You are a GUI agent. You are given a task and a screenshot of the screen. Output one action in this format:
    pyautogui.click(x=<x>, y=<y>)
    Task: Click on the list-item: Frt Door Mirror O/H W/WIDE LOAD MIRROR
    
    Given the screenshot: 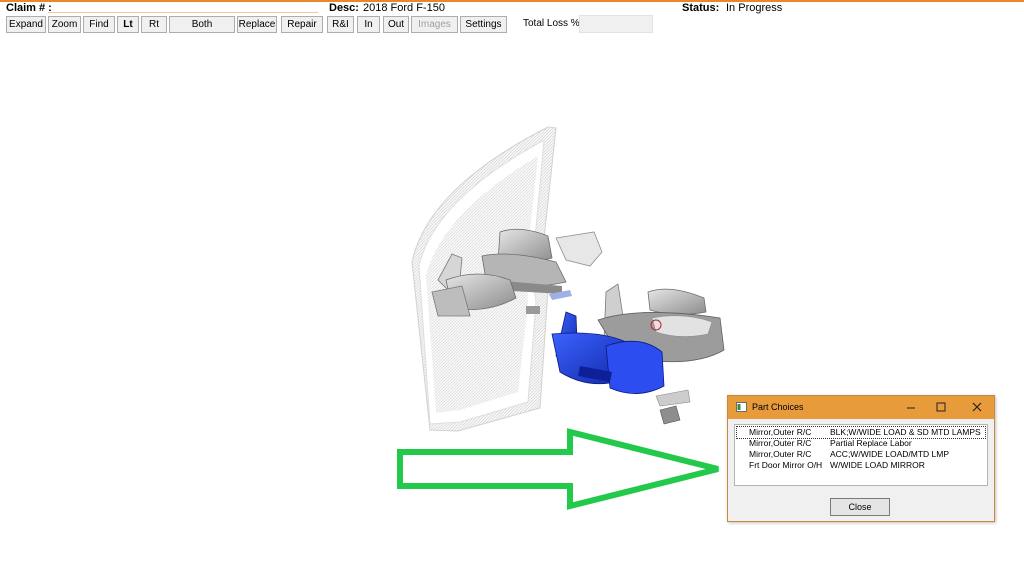 What is the action you would take?
    pyautogui.click(x=861, y=465)
    